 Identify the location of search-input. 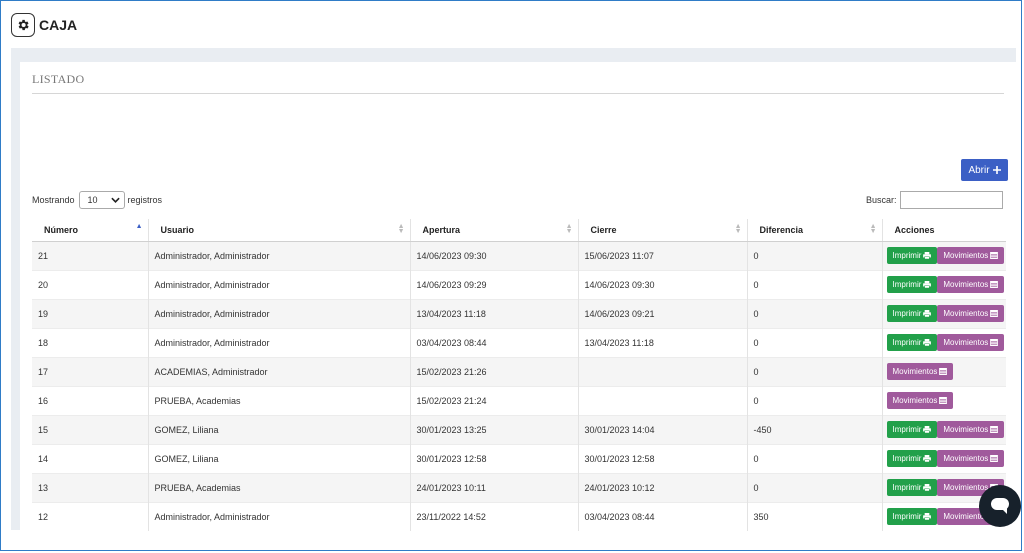
(951, 200).